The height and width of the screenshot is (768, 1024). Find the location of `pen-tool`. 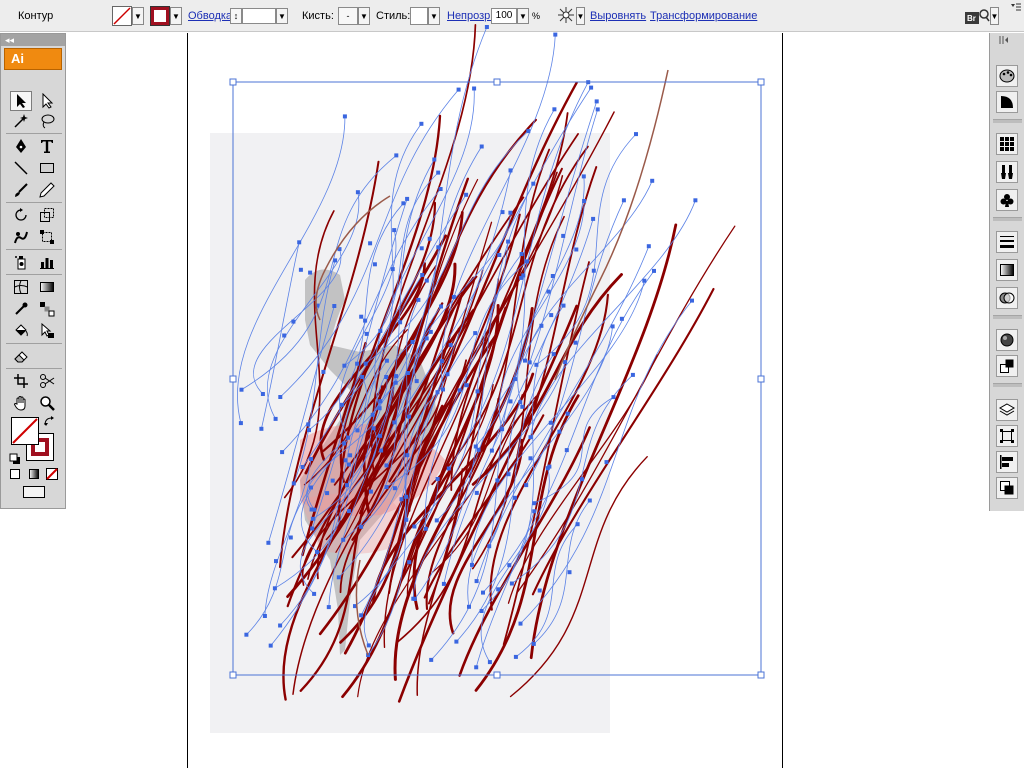

pen-tool is located at coordinates (21, 146).